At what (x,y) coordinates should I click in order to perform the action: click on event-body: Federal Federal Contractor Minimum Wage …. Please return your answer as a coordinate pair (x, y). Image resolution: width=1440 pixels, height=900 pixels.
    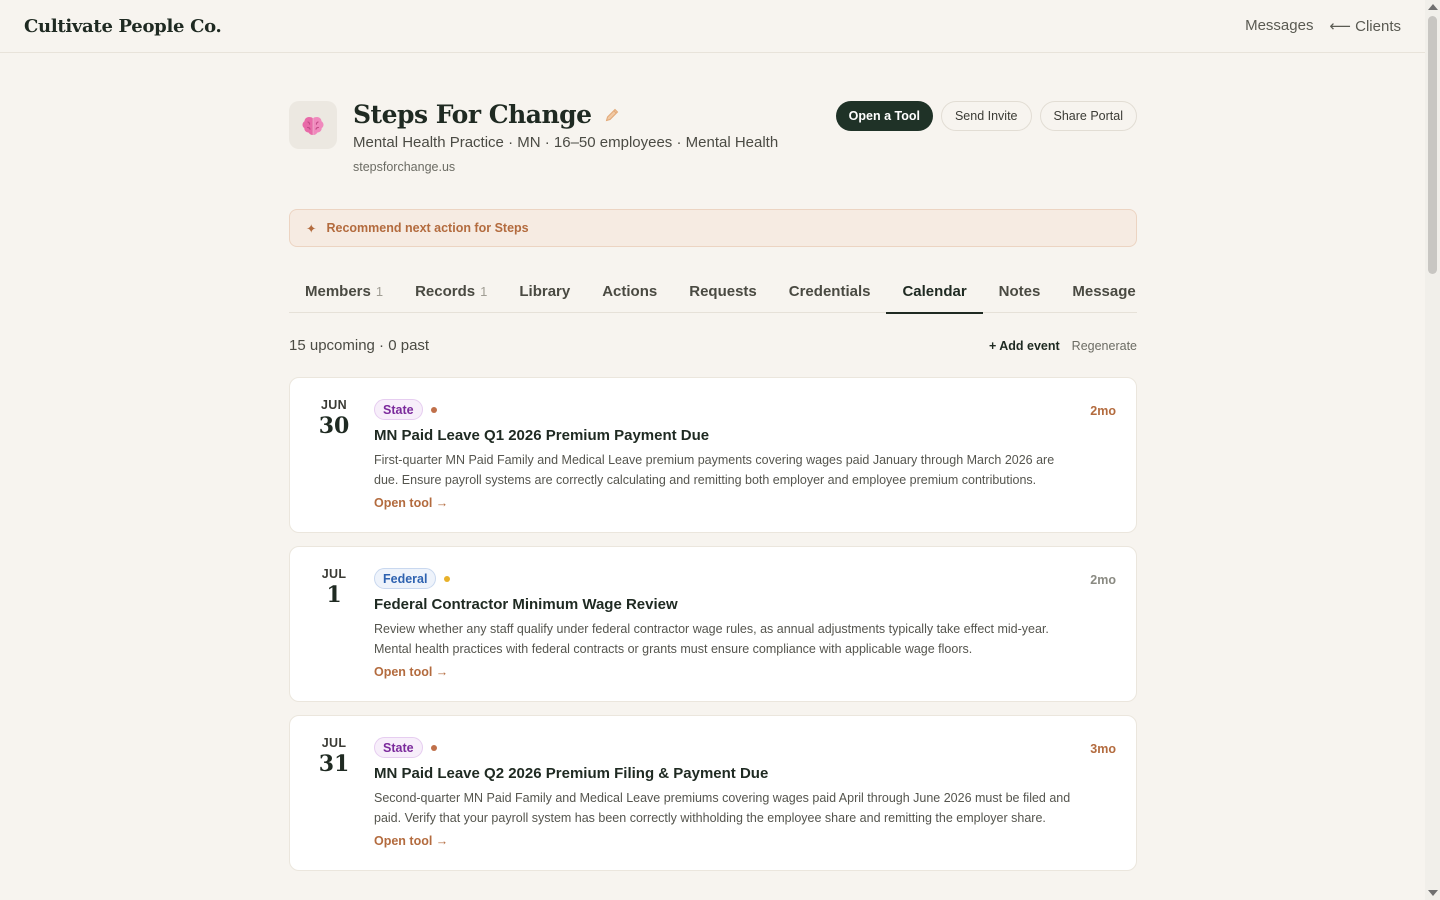
    Looking at the image, I should click on (713, 624).